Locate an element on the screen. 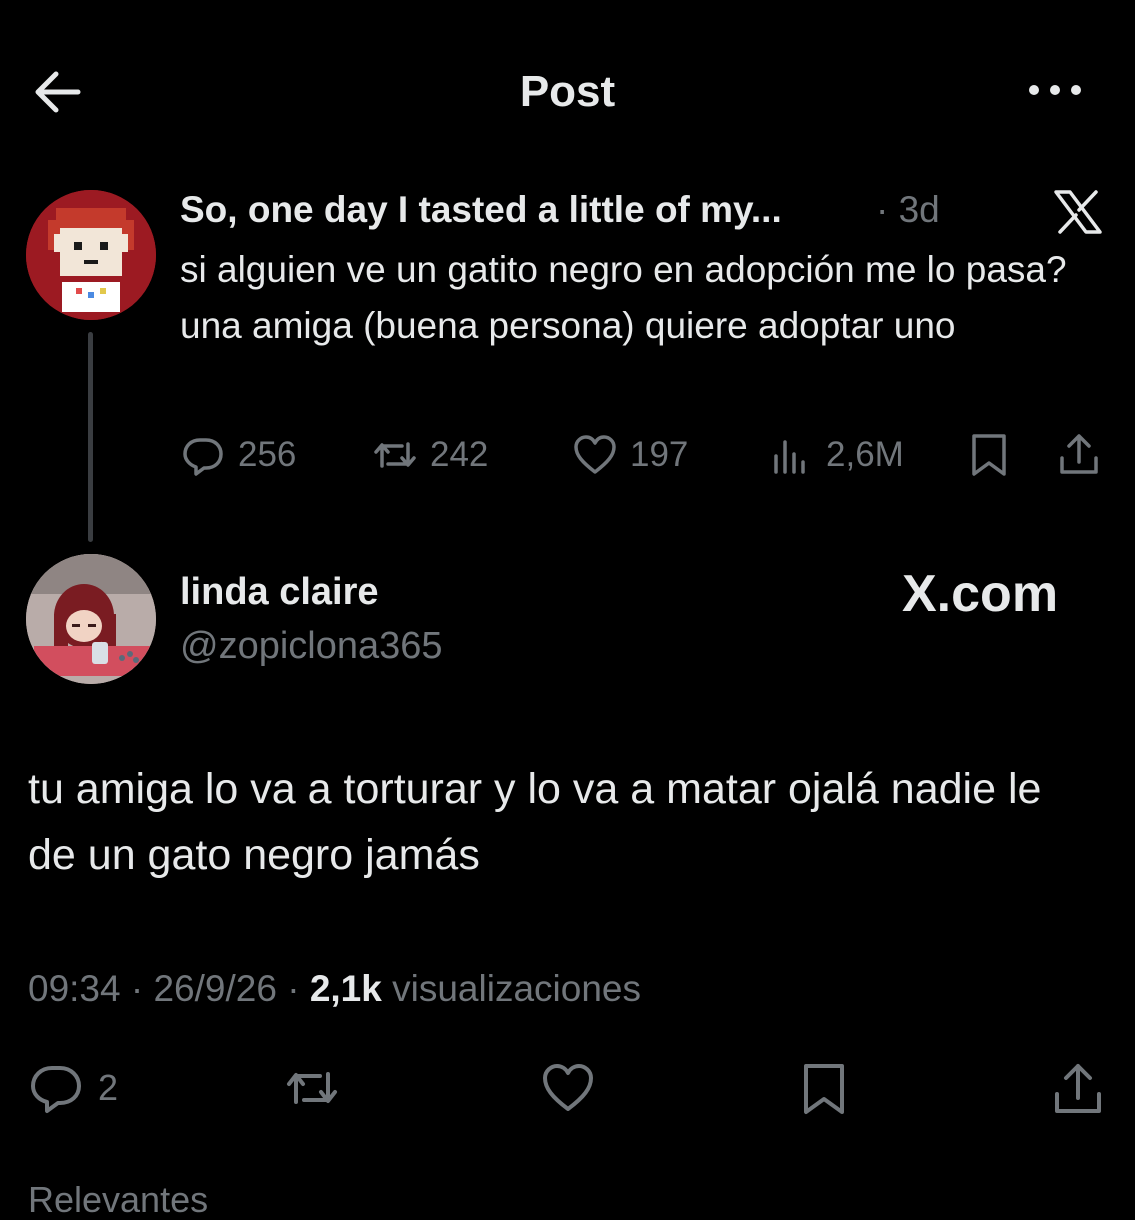 Image resolution: width=1135 pixels, height=1220 pixels. author-avatar is located at coordinates (91, 619).